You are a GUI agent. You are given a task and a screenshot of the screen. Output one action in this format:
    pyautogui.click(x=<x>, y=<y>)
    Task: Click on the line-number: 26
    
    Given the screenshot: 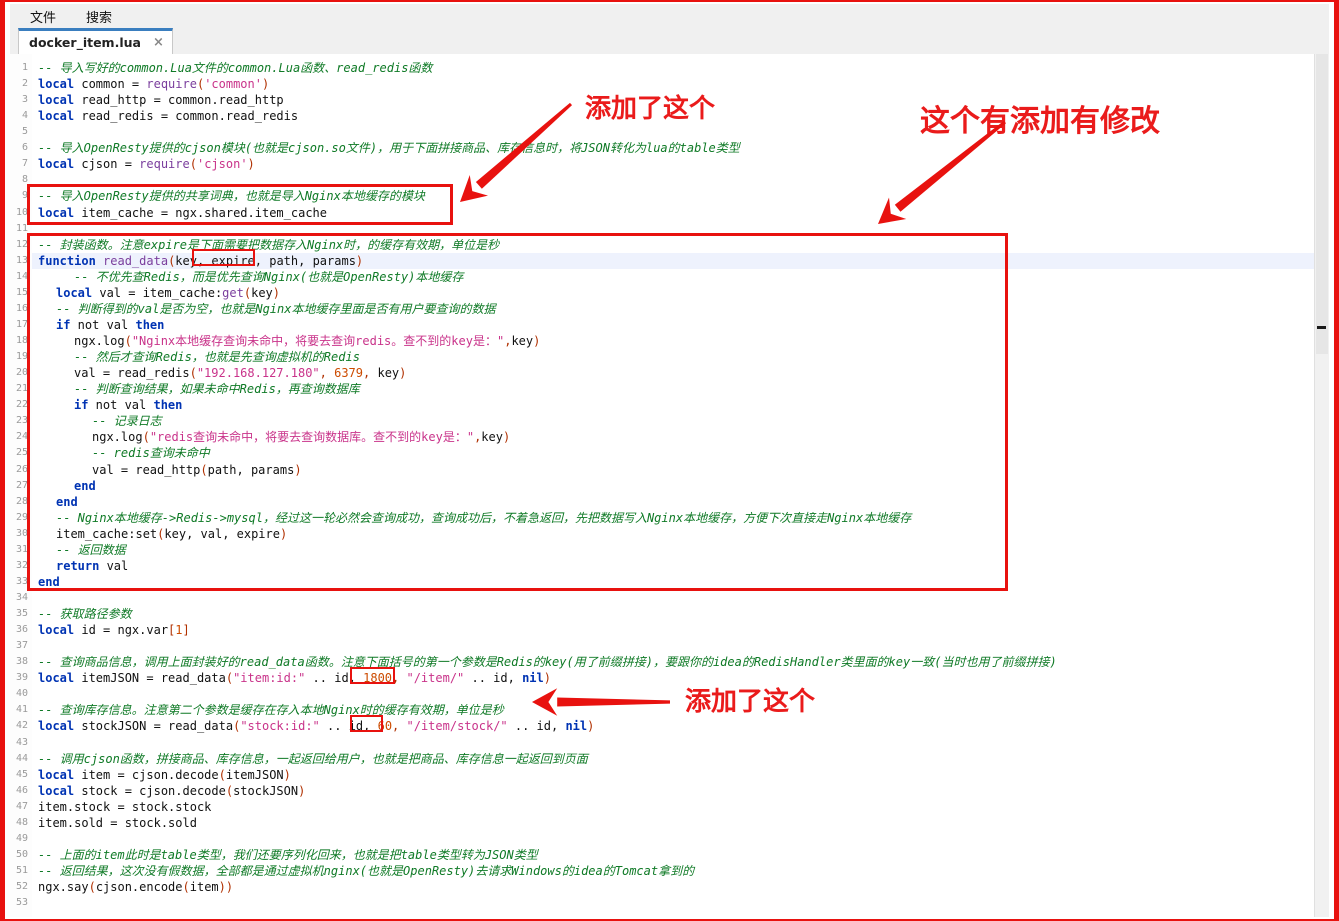 What is the action you would take?
    pyautogui.click(x=21, y=469)
    